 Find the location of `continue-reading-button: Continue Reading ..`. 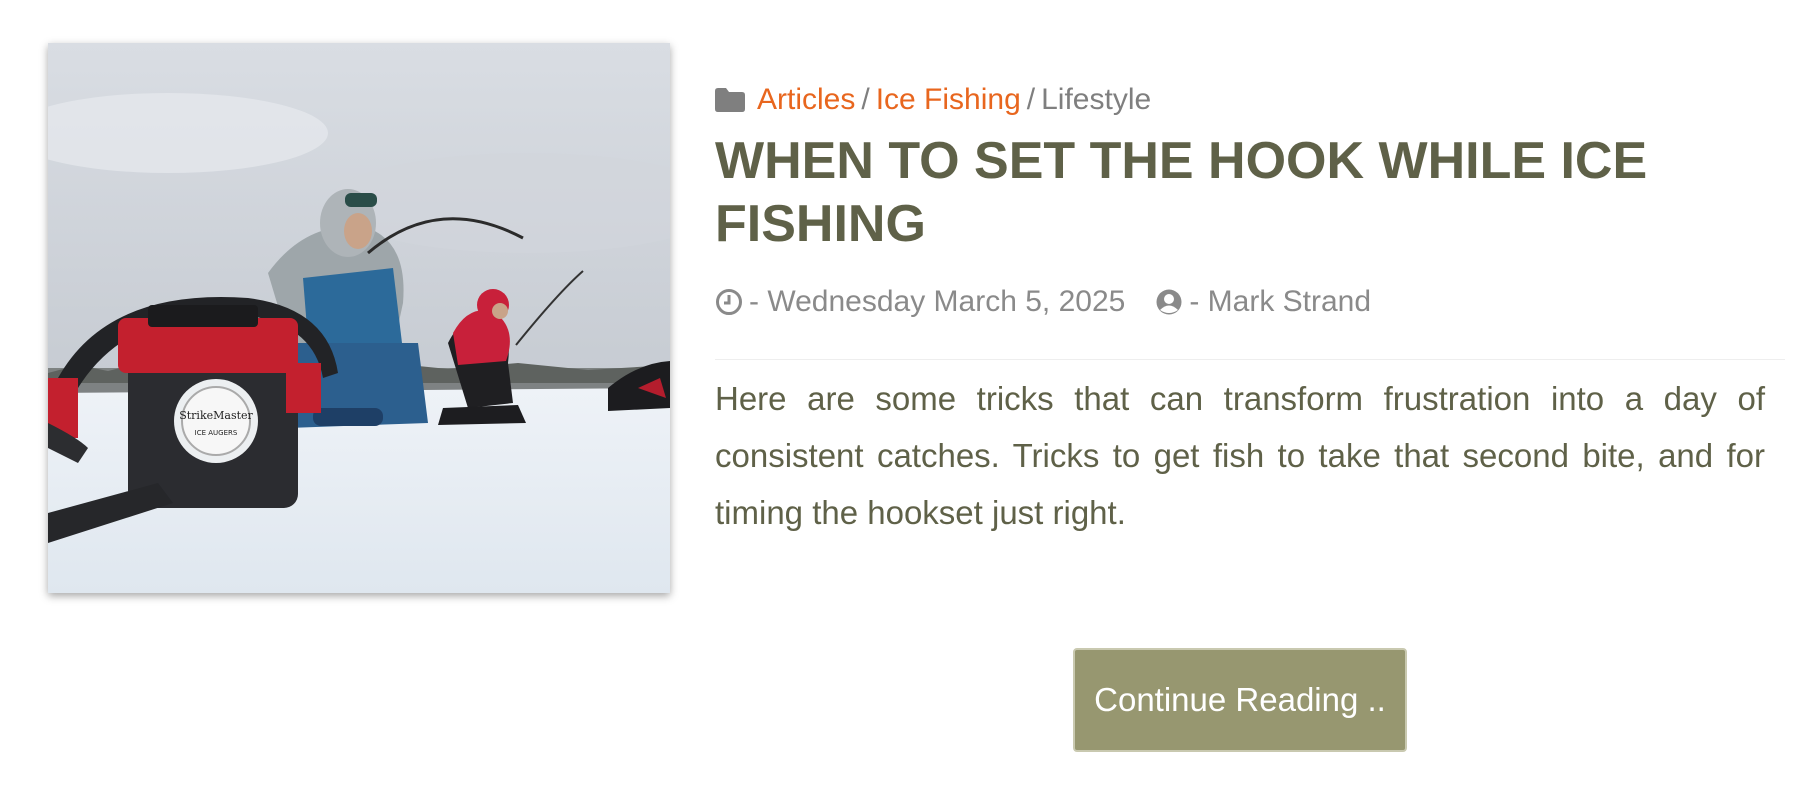

continue-reading-button: Continue Reading .. is located at coordinates (1240, 700).